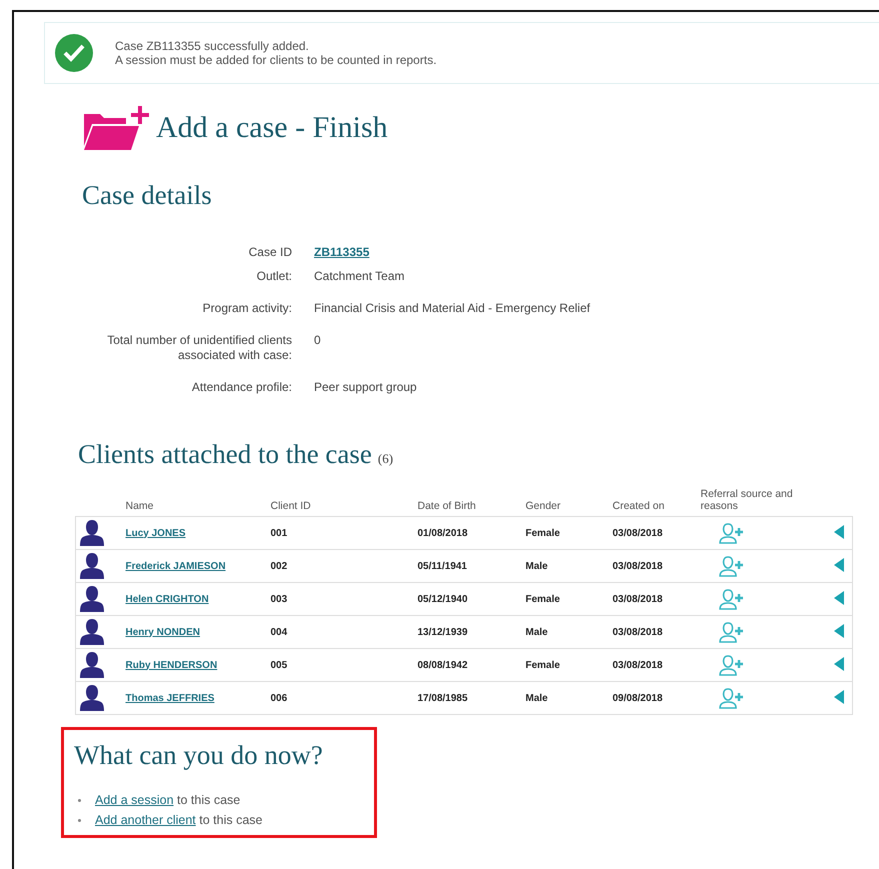 This screenshot has height=869, width=879. I want to click on table-cell: 05/11/1941, so click(442, 566).